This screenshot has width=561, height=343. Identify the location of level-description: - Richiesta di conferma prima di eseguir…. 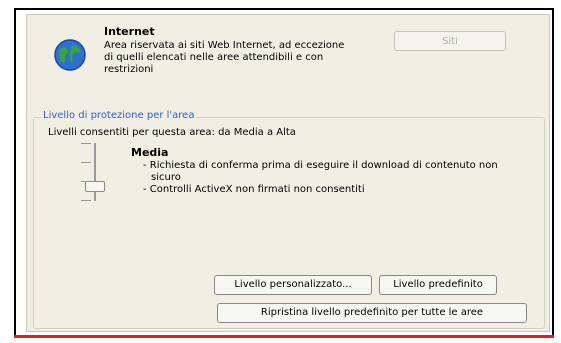
(329, 178).